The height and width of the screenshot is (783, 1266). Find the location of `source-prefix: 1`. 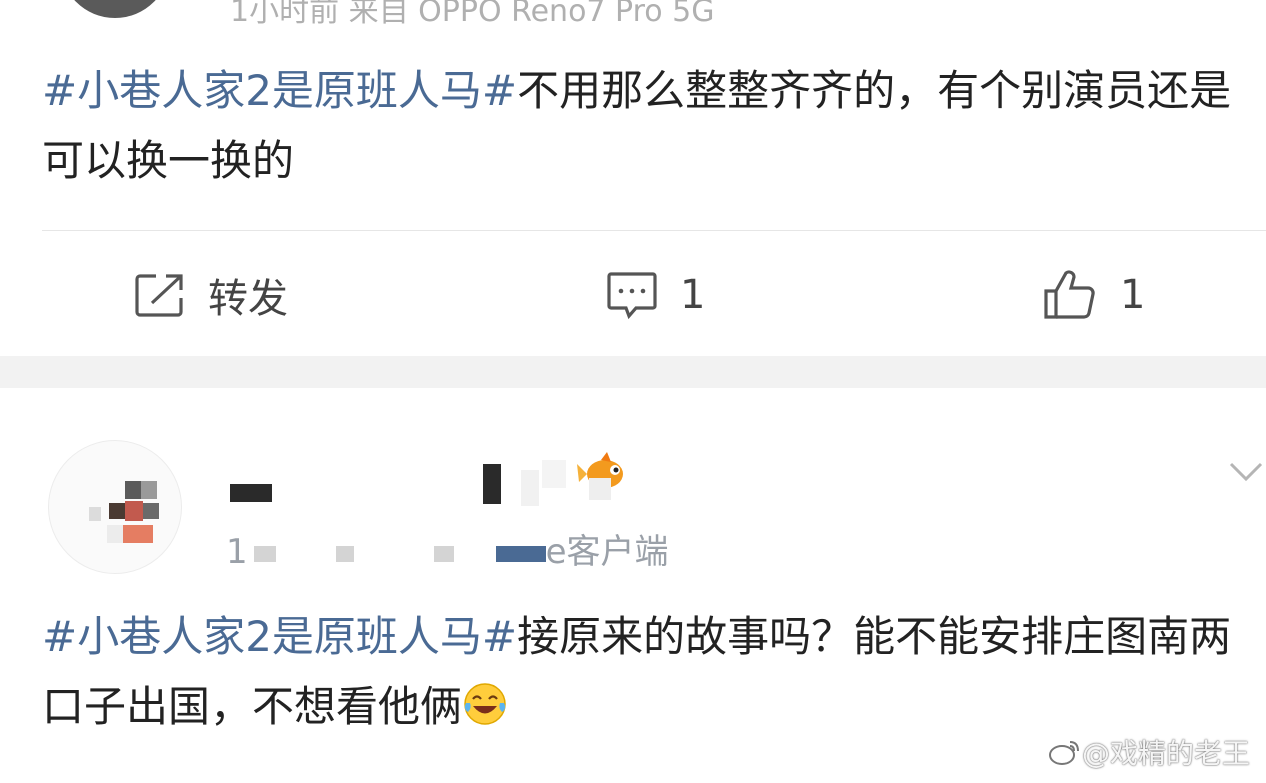

source-prefix: 1 is located at coordinates (237, 552).